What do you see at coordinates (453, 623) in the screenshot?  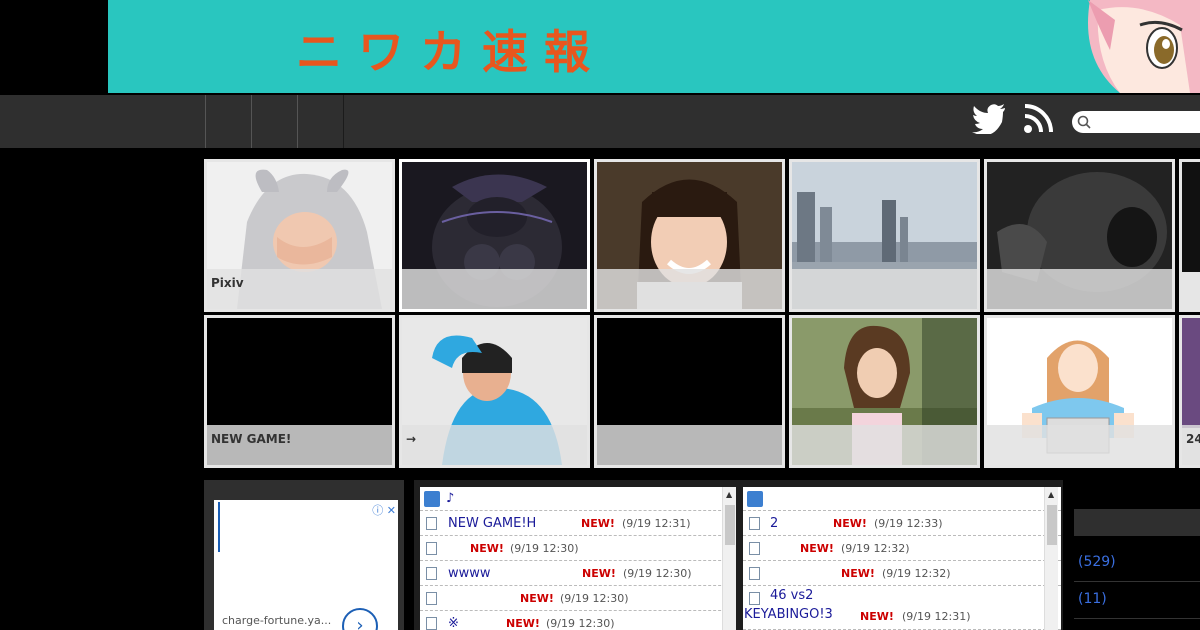 I see `feed-item-title: ※` at bounding box center [453, 623].